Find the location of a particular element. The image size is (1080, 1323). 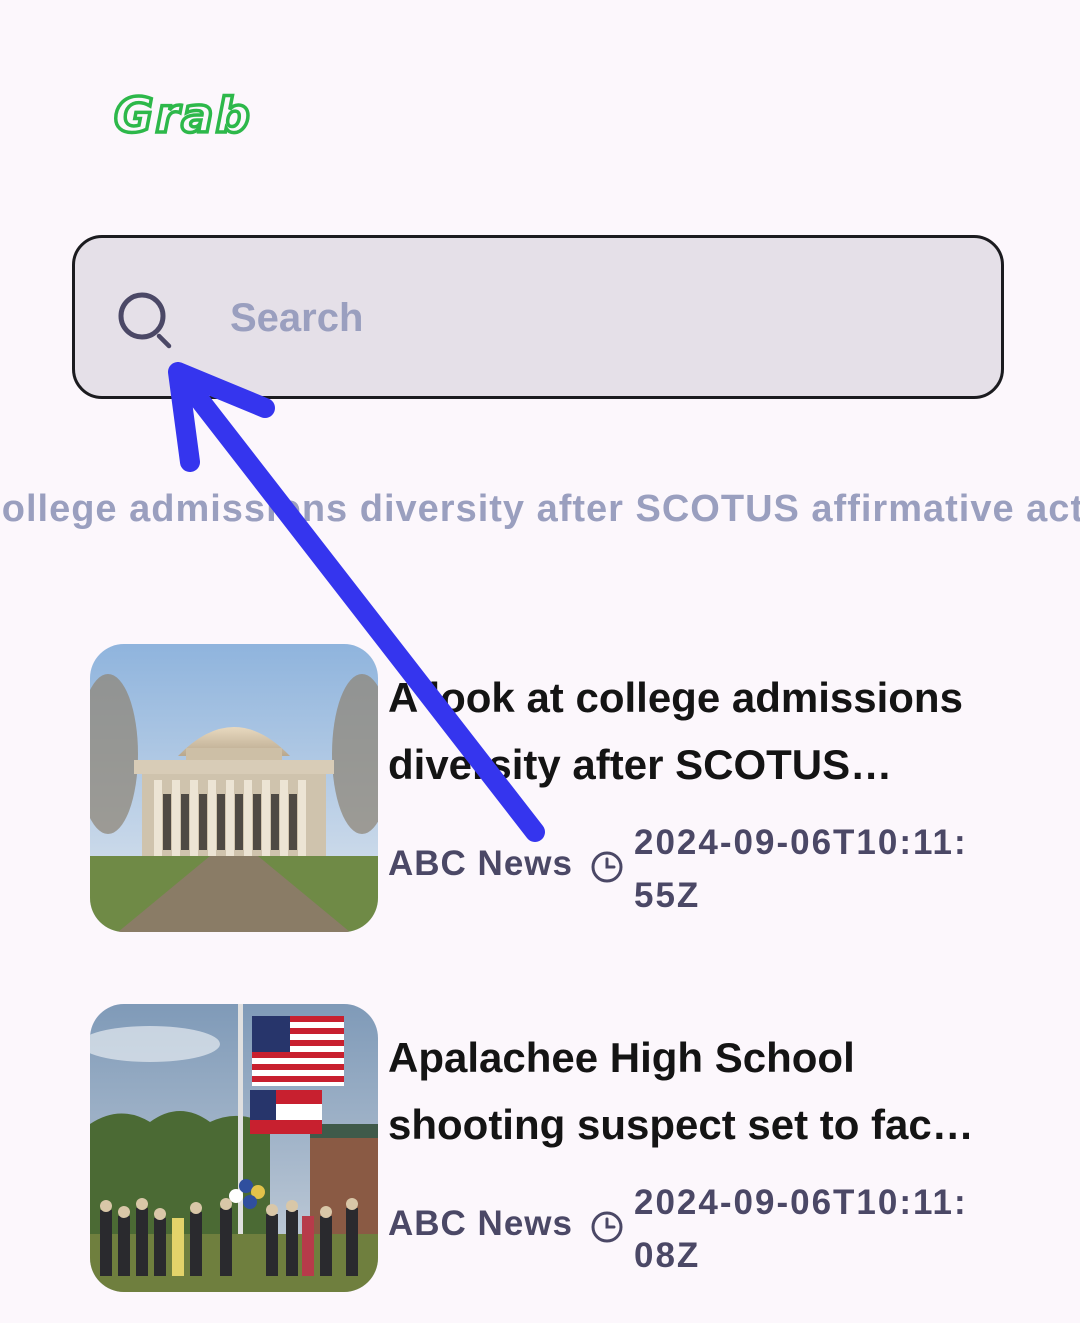

search-bar is located at coordinates (538, 317).